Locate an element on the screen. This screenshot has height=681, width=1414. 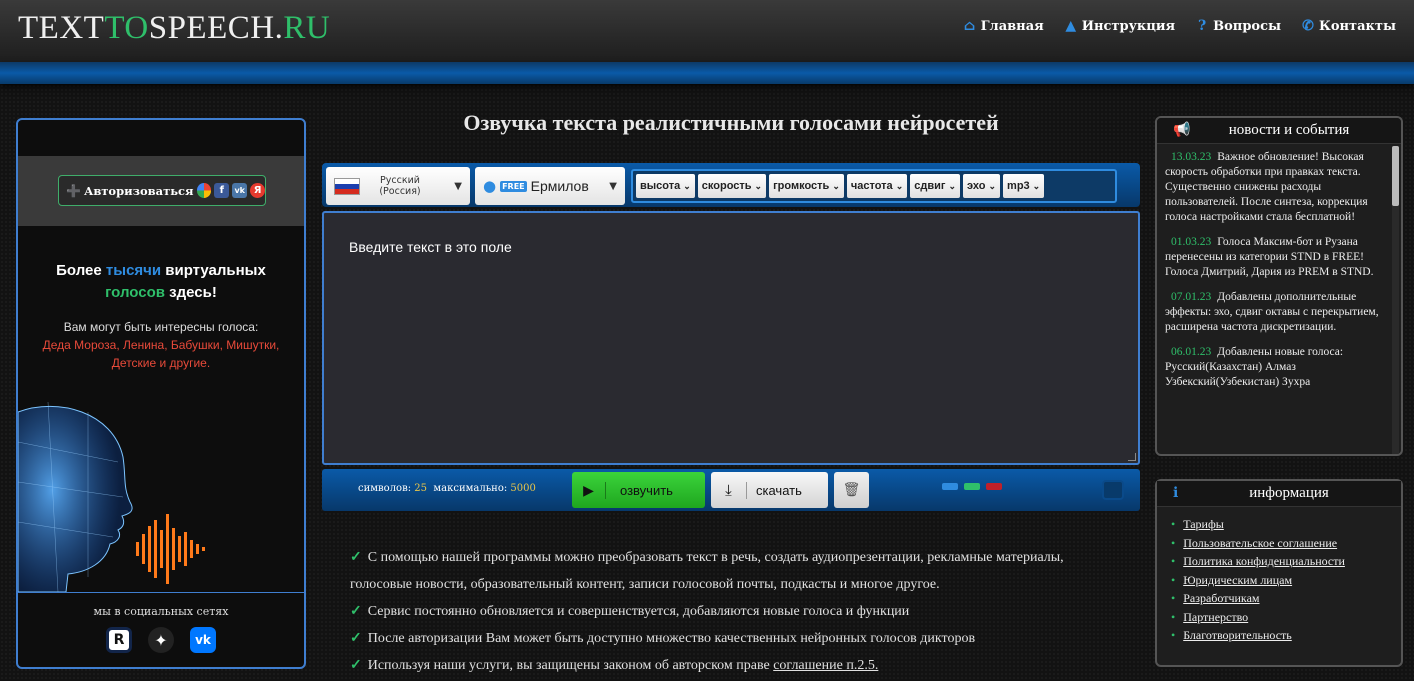
max-value: 5000 is located at coordinates (523, 488).